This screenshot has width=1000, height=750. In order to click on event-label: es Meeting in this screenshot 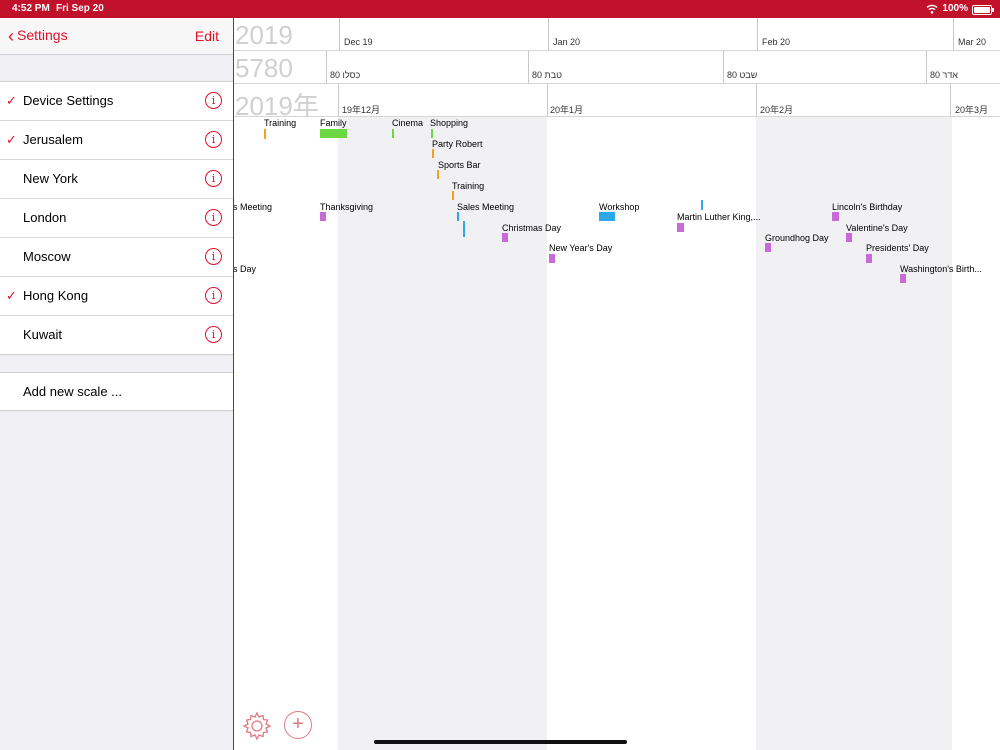, I will do `click(253, 207)`.